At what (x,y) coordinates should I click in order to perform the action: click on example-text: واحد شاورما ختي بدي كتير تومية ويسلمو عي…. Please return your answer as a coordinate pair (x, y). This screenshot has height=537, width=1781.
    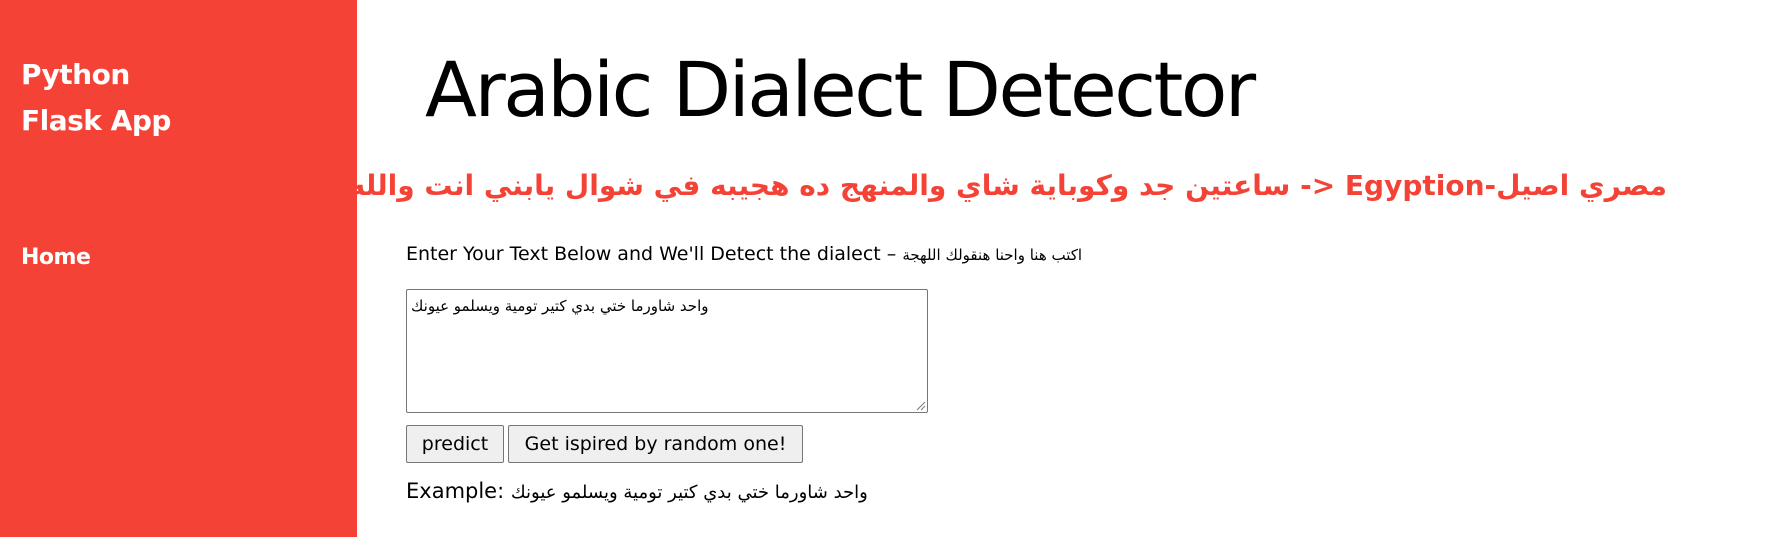
    Looking at the image, I should click on (689, 492).